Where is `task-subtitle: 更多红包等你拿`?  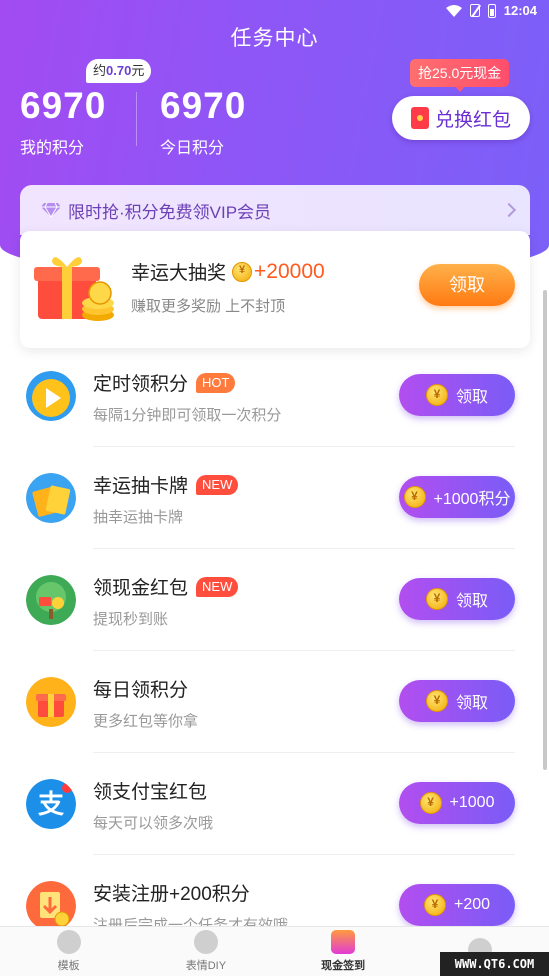
task-subtitle: 更多红包等你拿 is located at coordinates (146, 721).